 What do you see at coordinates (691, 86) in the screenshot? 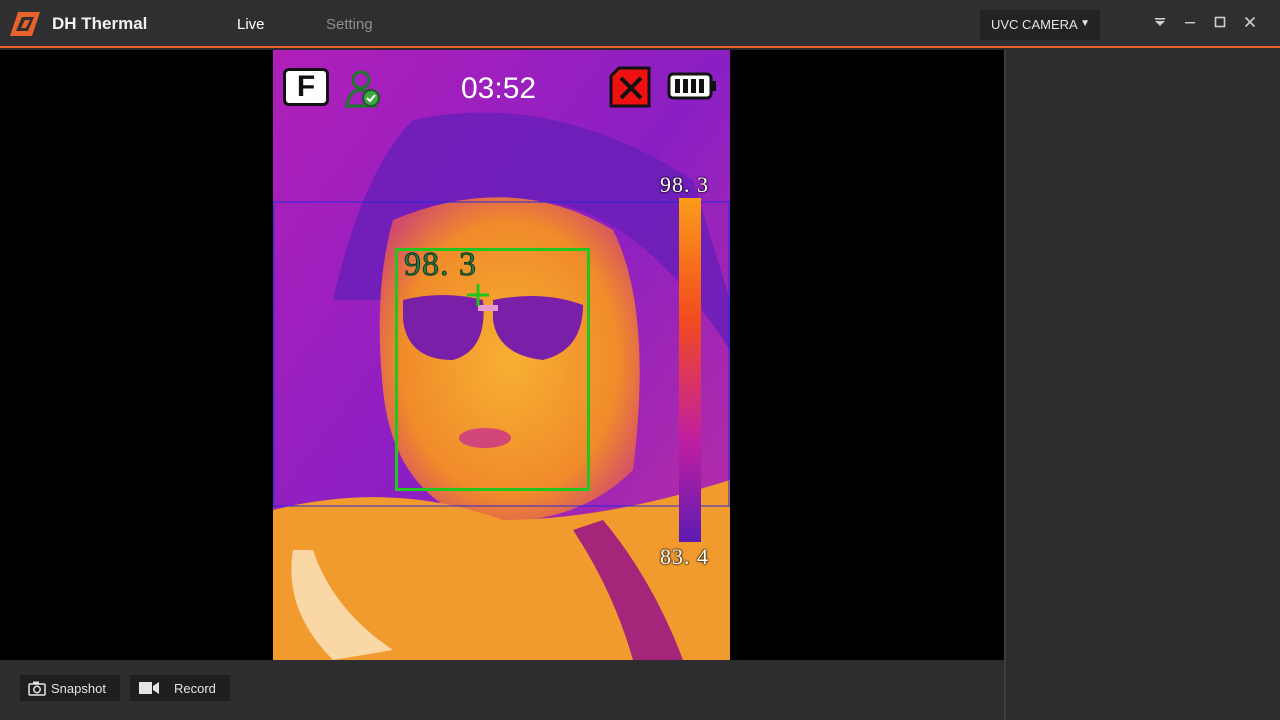
I see `battery-full-icon` at bounding box center [691, 86].